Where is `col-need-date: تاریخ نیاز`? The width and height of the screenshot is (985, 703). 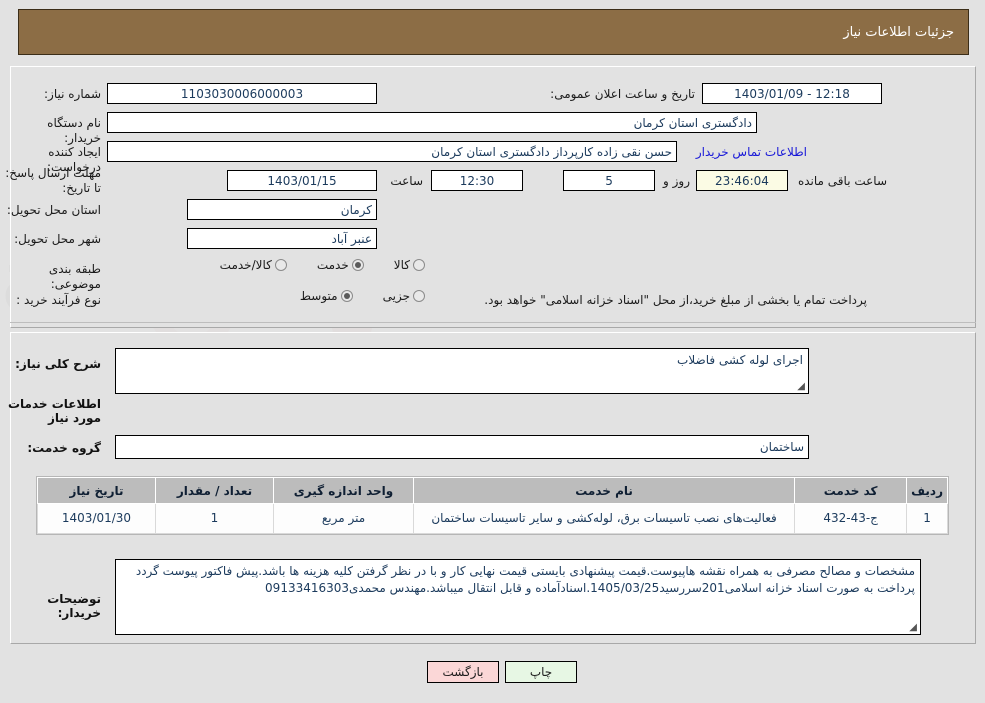 col-need-date: تاریخ نیاز is located at coordinates (96, 490).